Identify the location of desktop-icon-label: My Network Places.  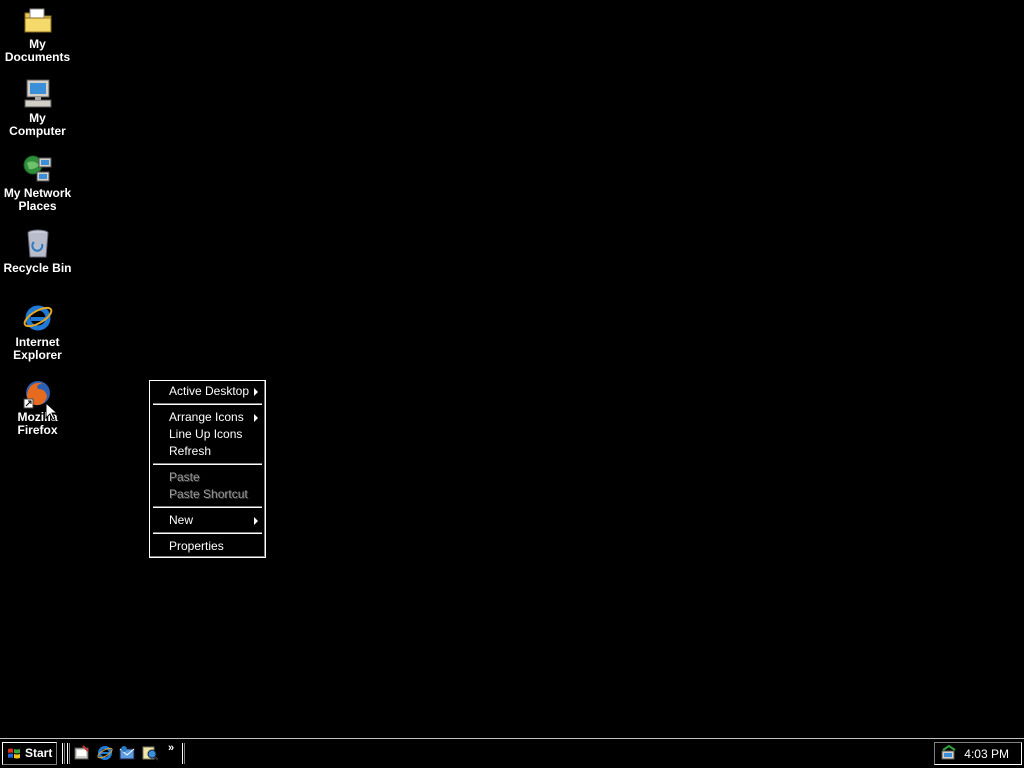
(37, 199).